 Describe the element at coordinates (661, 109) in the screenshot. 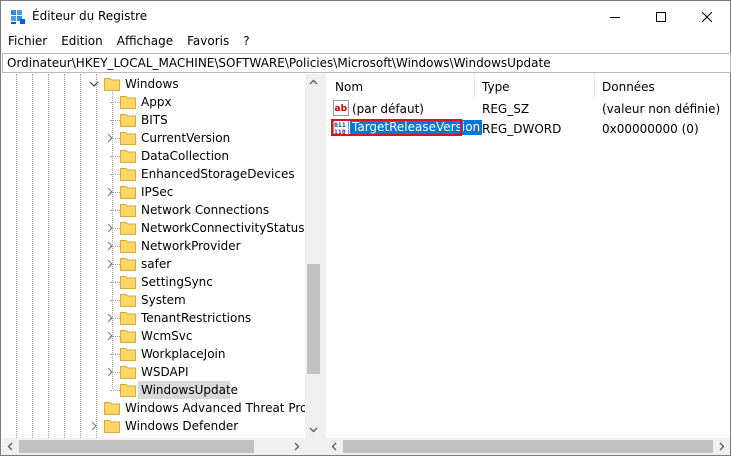

I see `value-data: (valeur non définie)` at that location.